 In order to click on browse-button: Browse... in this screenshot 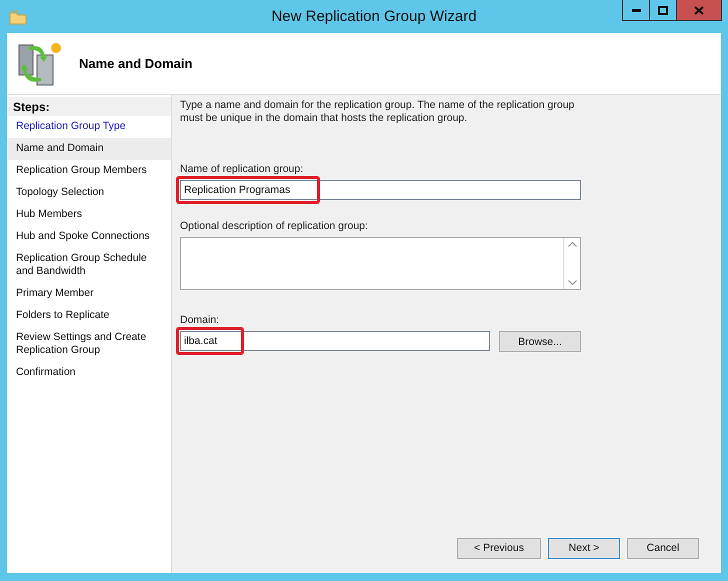, I will do `click(540, 341)`.